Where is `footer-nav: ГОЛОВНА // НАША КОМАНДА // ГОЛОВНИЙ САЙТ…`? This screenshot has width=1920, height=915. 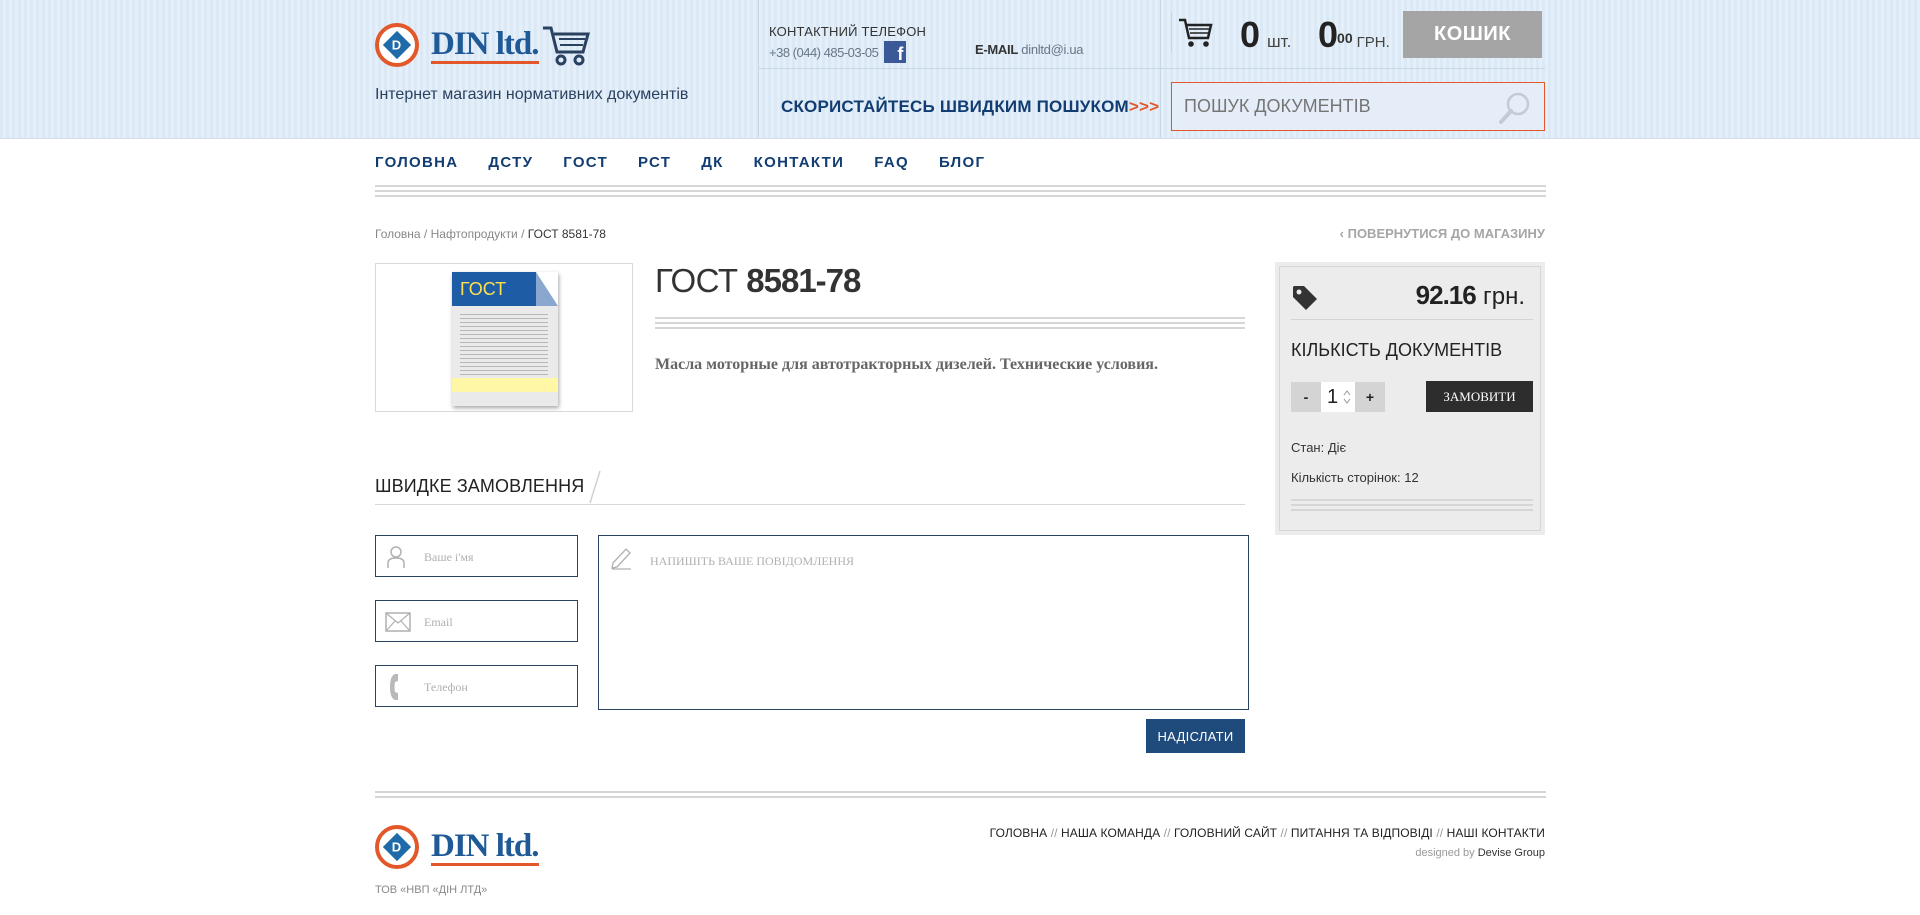
footer-nav: ГОЛОВНА // НАША КОМАНДА // ГОЛОВНИЙ САЙТ… is located at coordinates (1267, 833).